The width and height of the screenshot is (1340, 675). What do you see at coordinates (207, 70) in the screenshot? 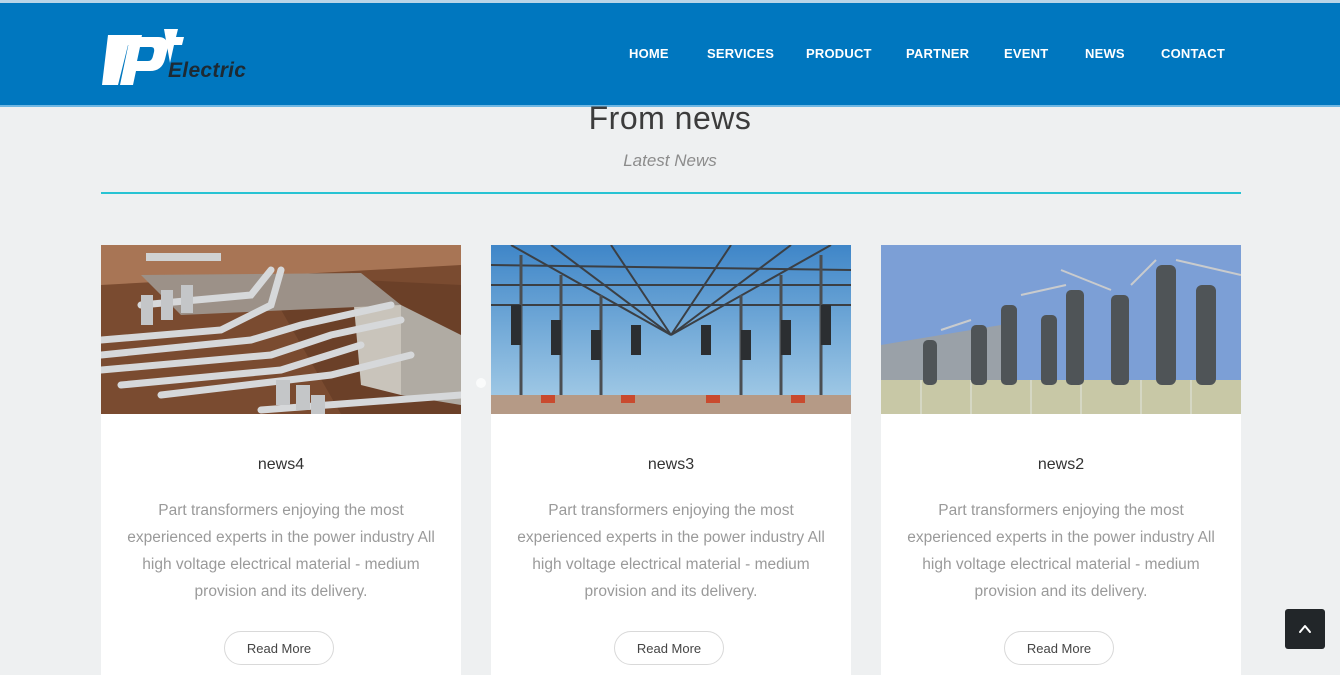
I see `logo-word: Electric` at bounding box center [207, 70].